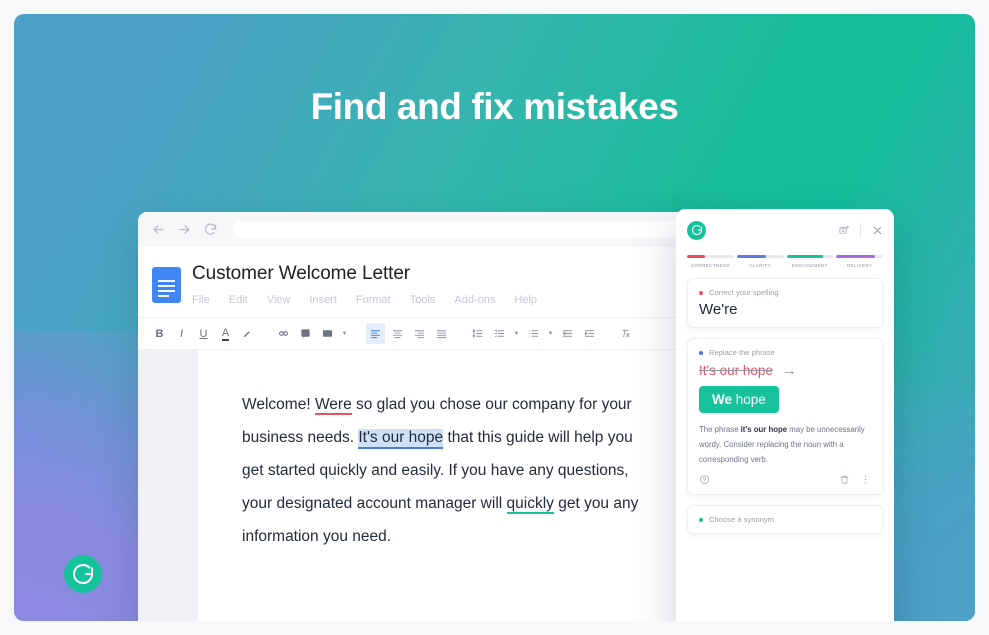 The width and height of the screenshot is (989, 635). I want to click on suggestion-card-synonym: Choose a synonym, so click(785, 519).